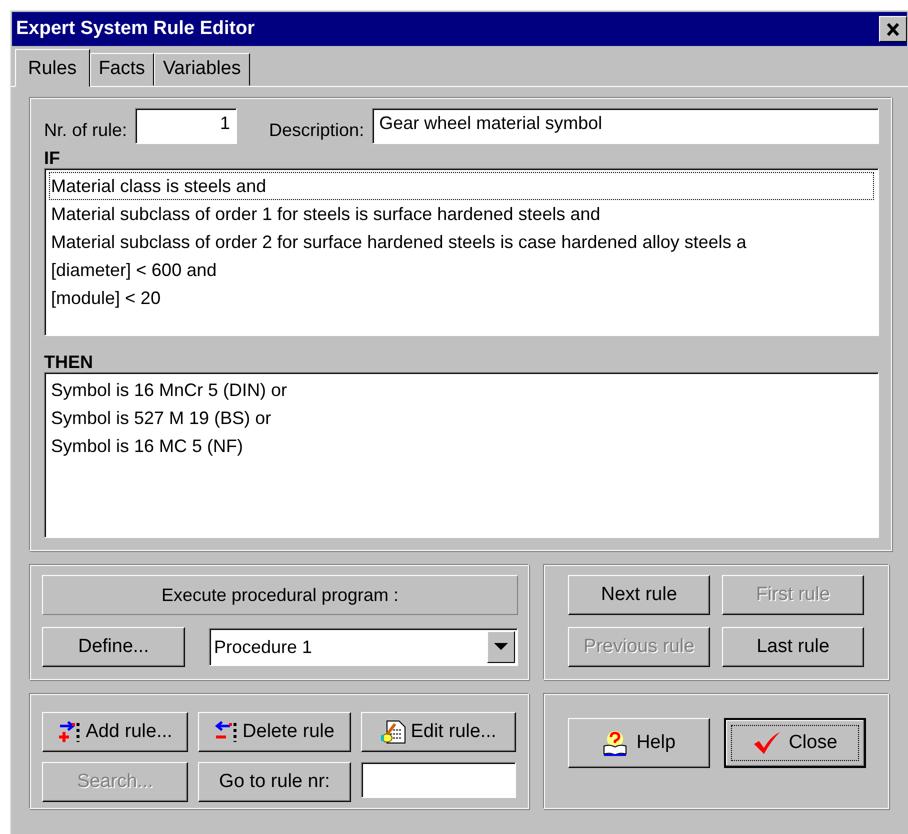  What do you see at coordinates (793, 647) in the screenshot?
I see `navigation-button: Last rule` at bounding box center [793, 647].